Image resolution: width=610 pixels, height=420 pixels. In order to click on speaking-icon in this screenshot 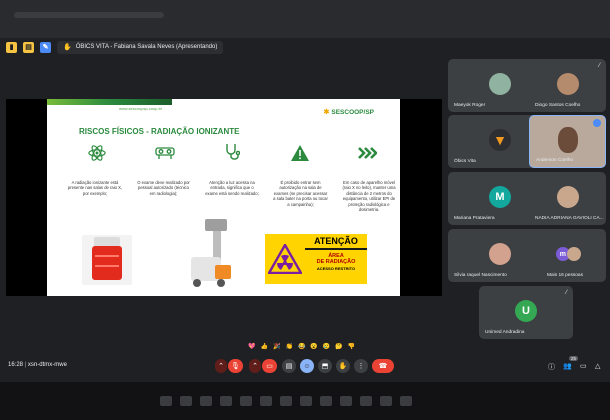, I will do `click(597, 123)`.